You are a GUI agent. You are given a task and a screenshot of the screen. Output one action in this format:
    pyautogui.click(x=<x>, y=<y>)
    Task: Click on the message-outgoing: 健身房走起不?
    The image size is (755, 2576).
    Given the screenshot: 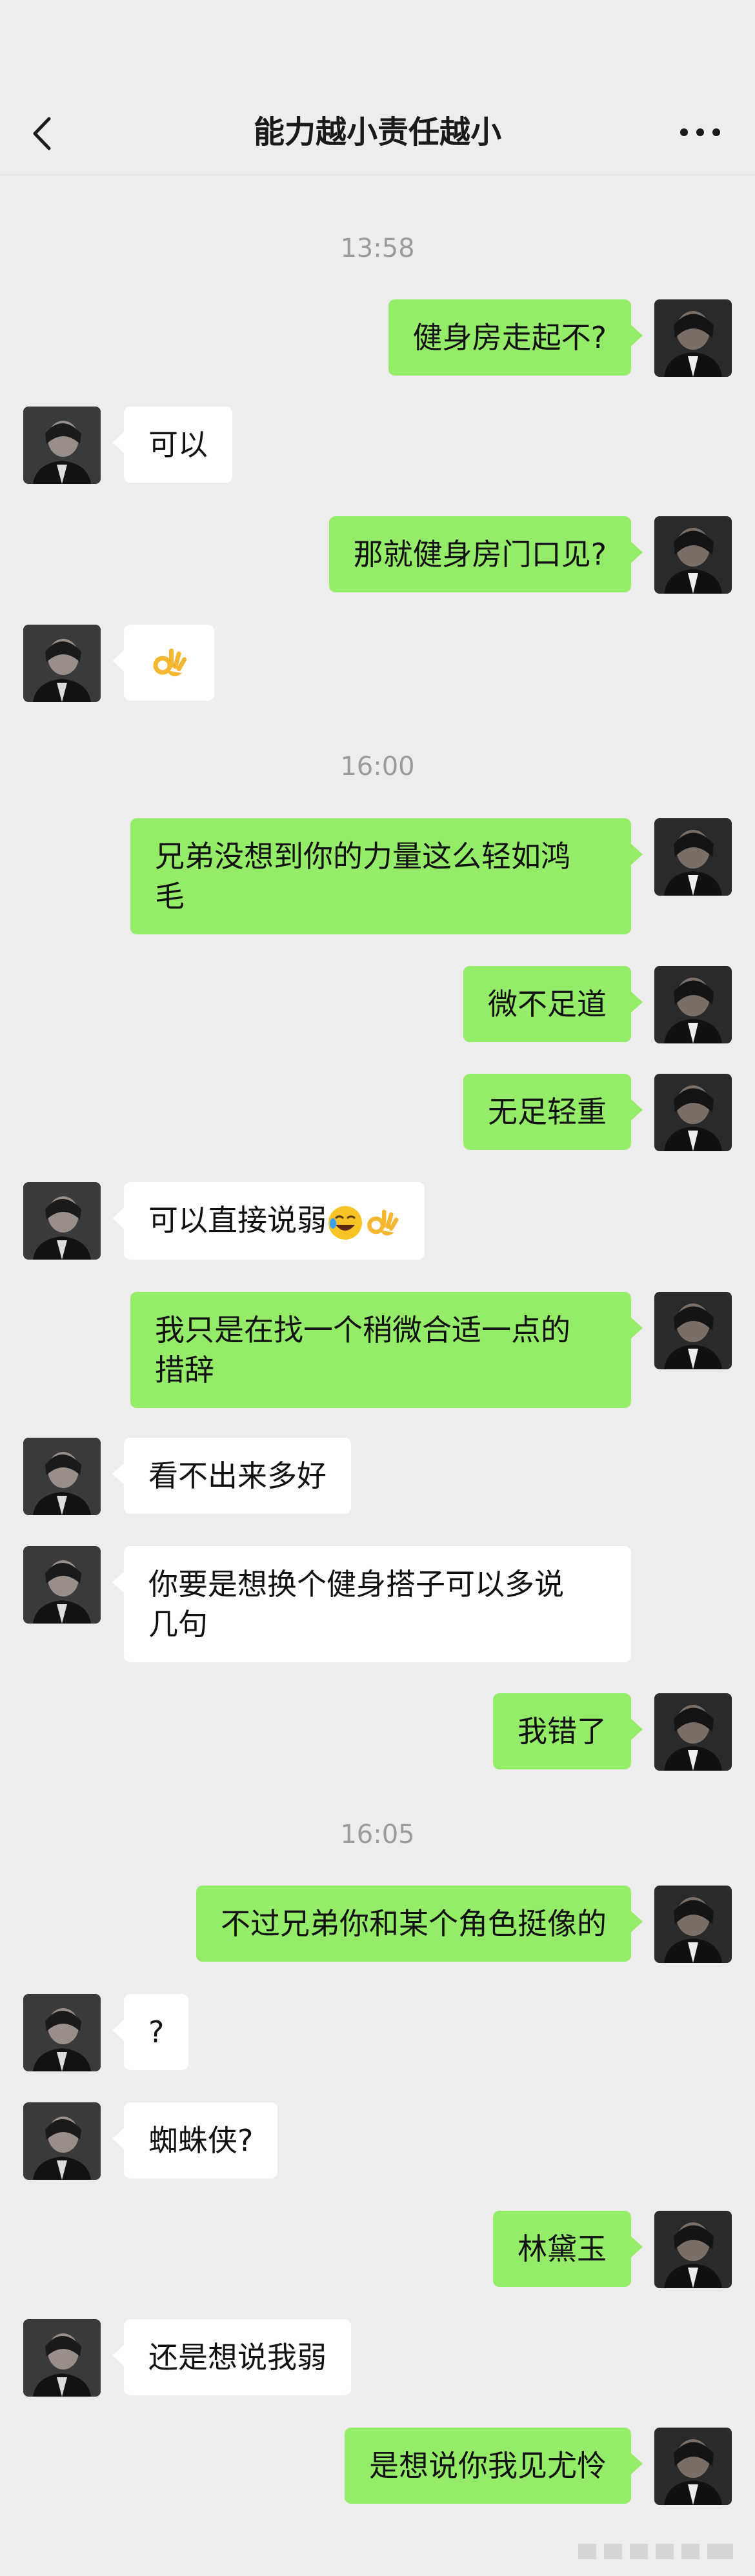 What is the action you would take?
    pyautogui.click(x=515, y=337)
    